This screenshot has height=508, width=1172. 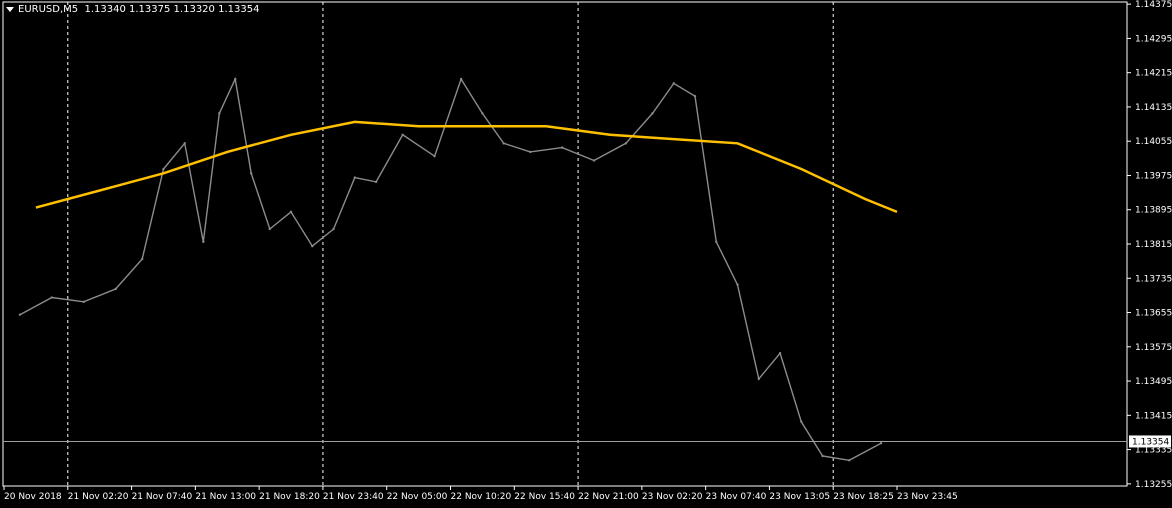 I want to click on y-tick-label: 1.13495, so click(x=1153, y=382).